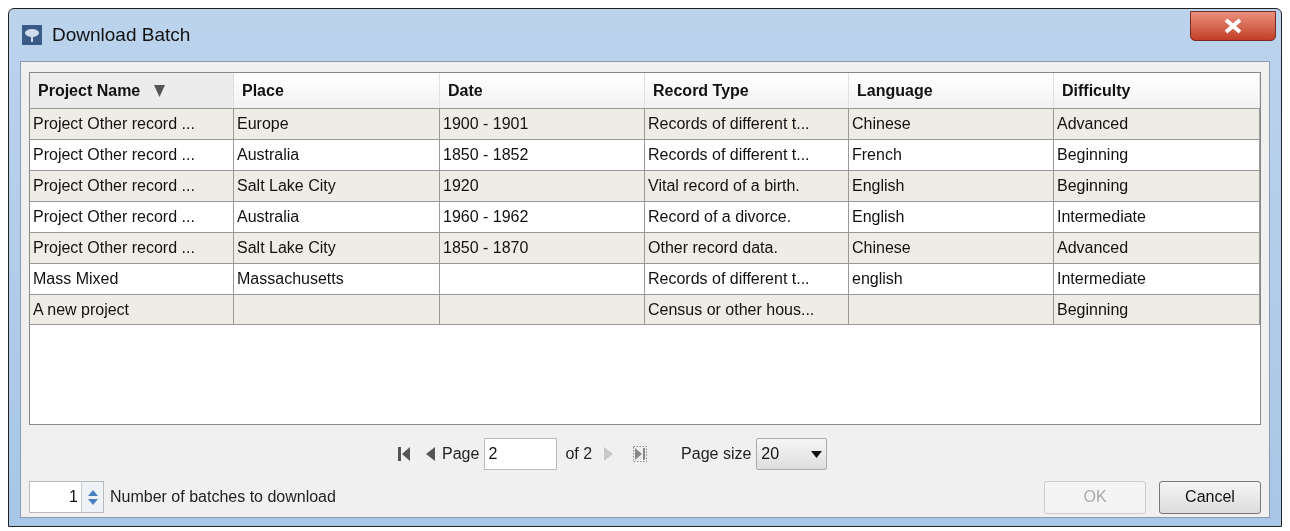 This screenshot has width=1290, height=531. What do you see at coordinates (1210, 497) in the screenshot?
I see `cancel-button: Cancel` at bounding box center [1210, 497].